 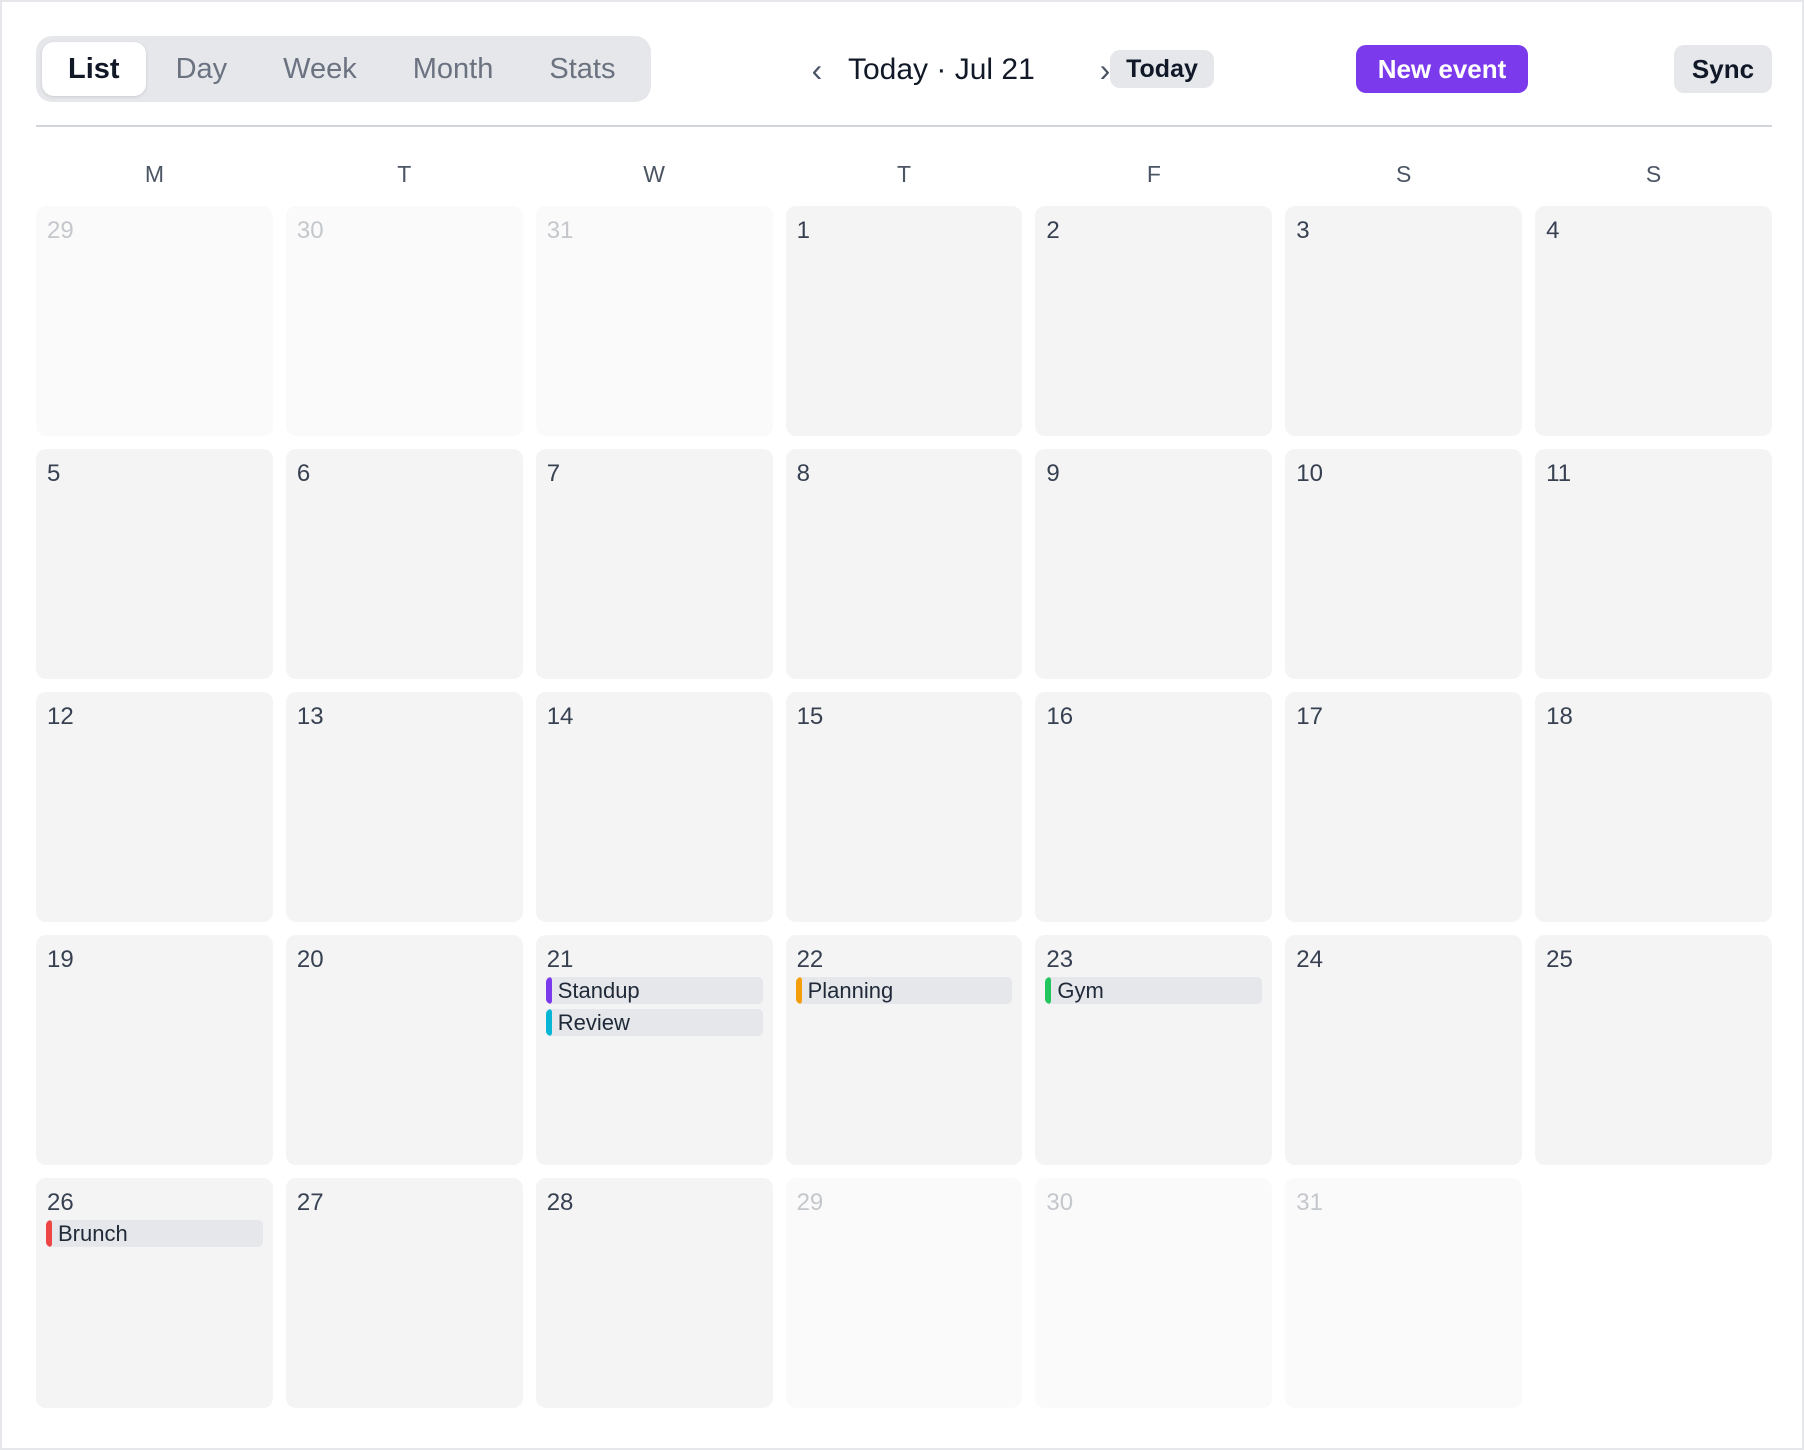 What do you see at coordinates (560, 959) in the screenshot?
I see `day-number: 21` at bounding box center [560, 959].